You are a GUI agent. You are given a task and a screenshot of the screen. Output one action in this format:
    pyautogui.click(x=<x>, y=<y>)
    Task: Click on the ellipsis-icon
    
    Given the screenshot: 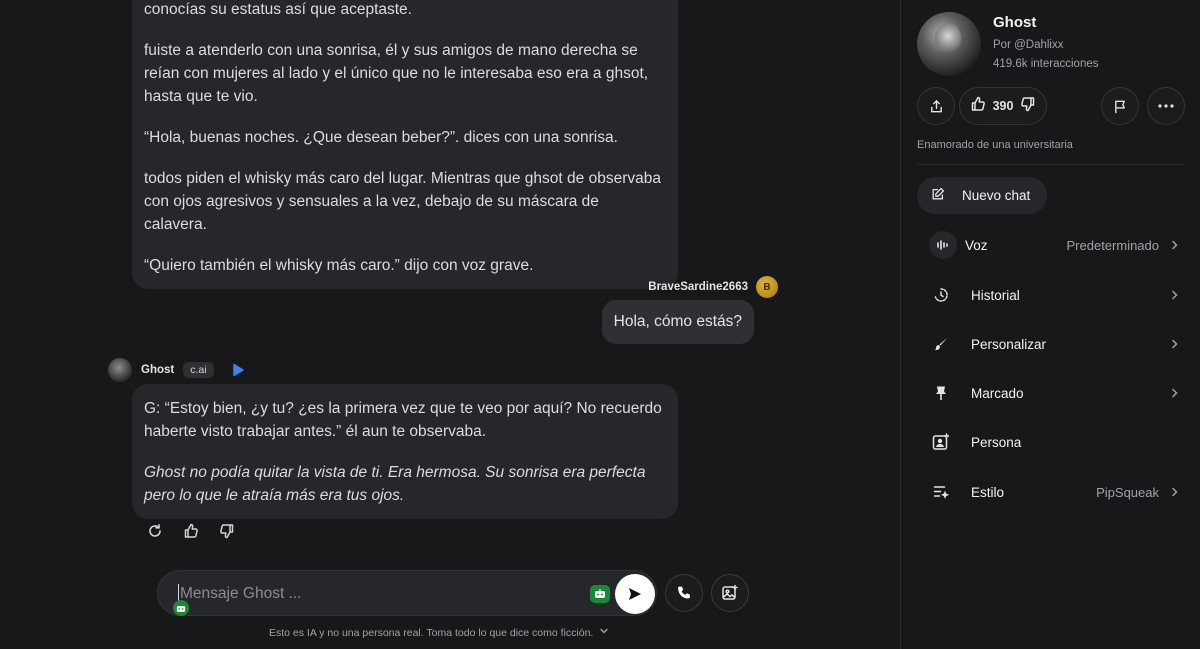 What is the action you would take?
    pyautogui.click(x=1166, y=106)
    